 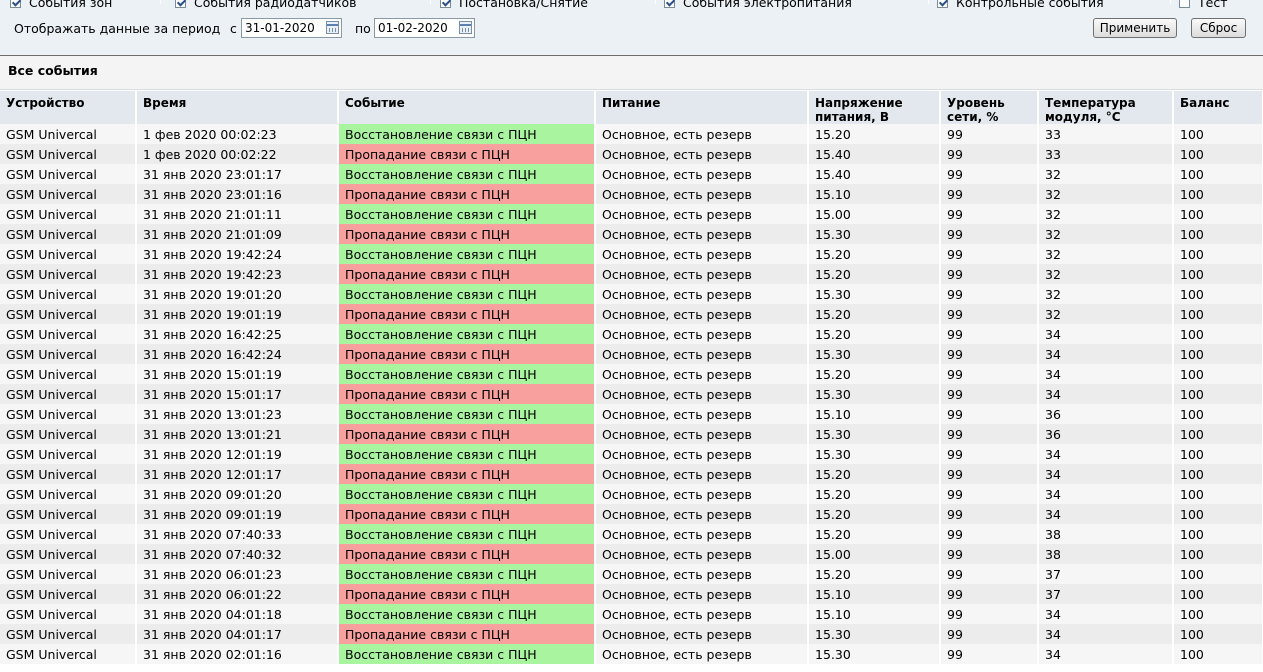 What do you see at coordinates (71, 5) in the screenshot?
I see `filter-label: События зон` at bounding box center [71, 5].